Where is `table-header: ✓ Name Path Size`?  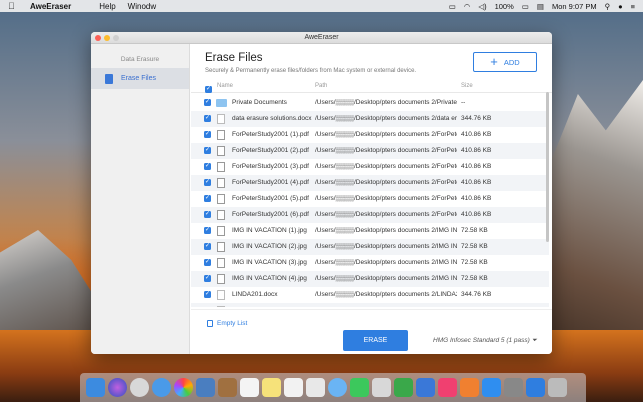
table-header: ✓ Name Path Size is located at coordinates (371, 86).